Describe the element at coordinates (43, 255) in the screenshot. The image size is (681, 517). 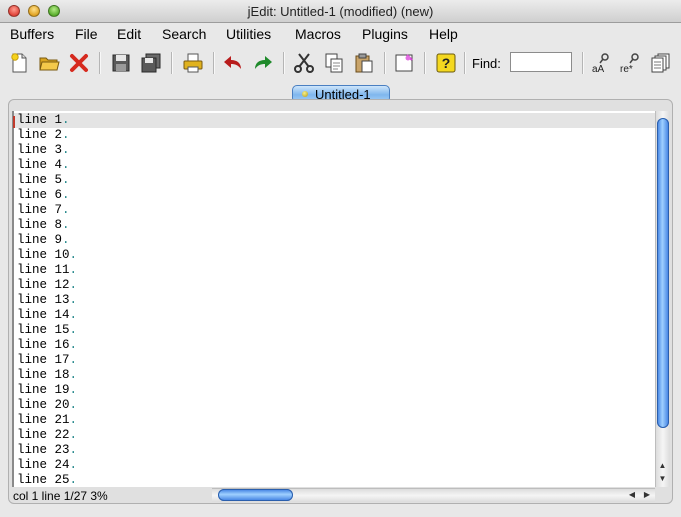
I see `line-text: line 10` at that location.